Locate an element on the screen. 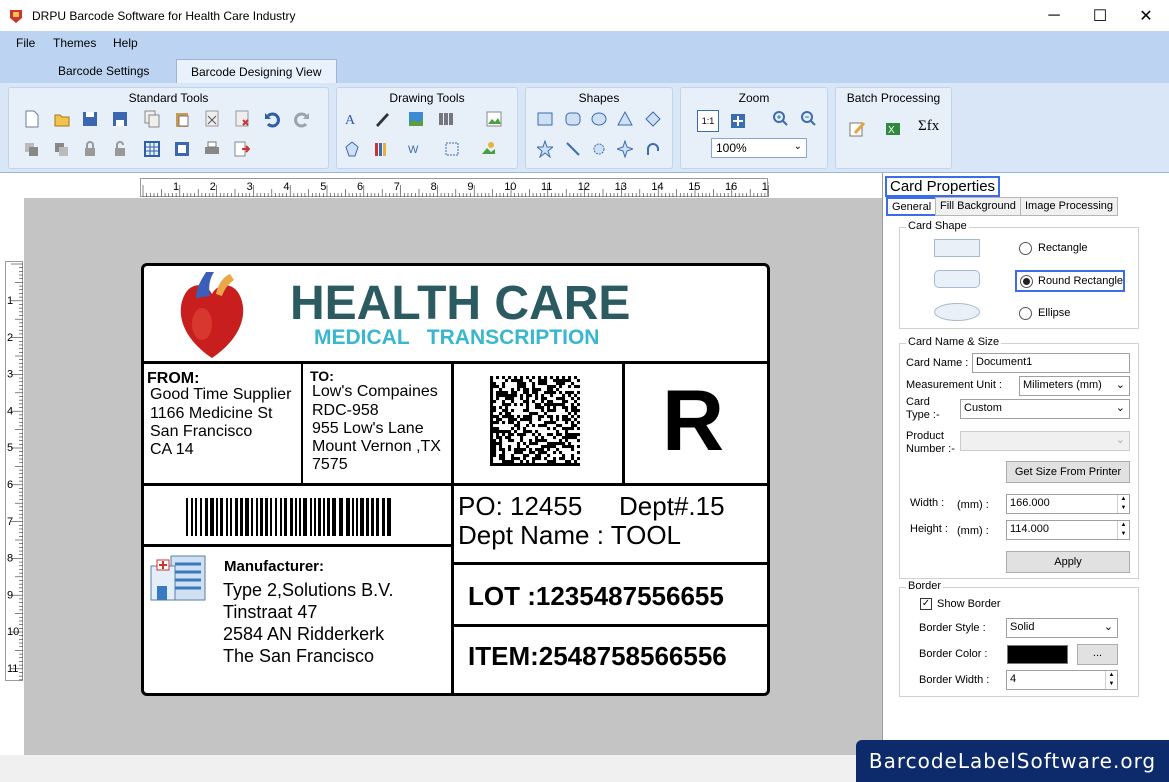  width-spinner: ▲ ▼ is located at coordinates (1123, 504).